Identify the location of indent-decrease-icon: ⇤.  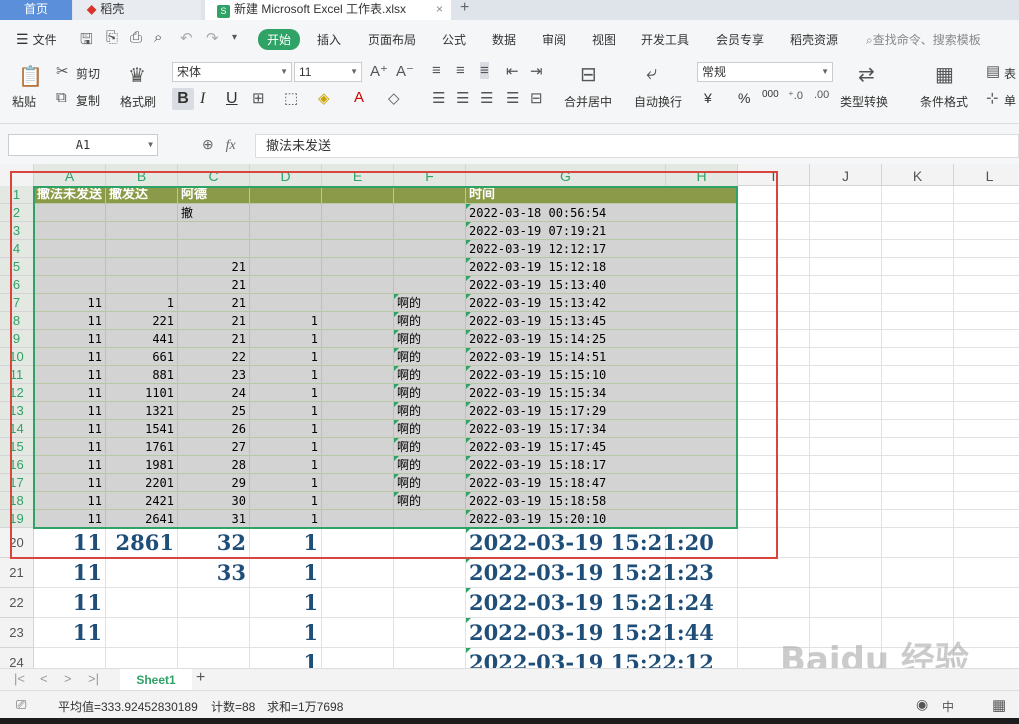
(512, 71).